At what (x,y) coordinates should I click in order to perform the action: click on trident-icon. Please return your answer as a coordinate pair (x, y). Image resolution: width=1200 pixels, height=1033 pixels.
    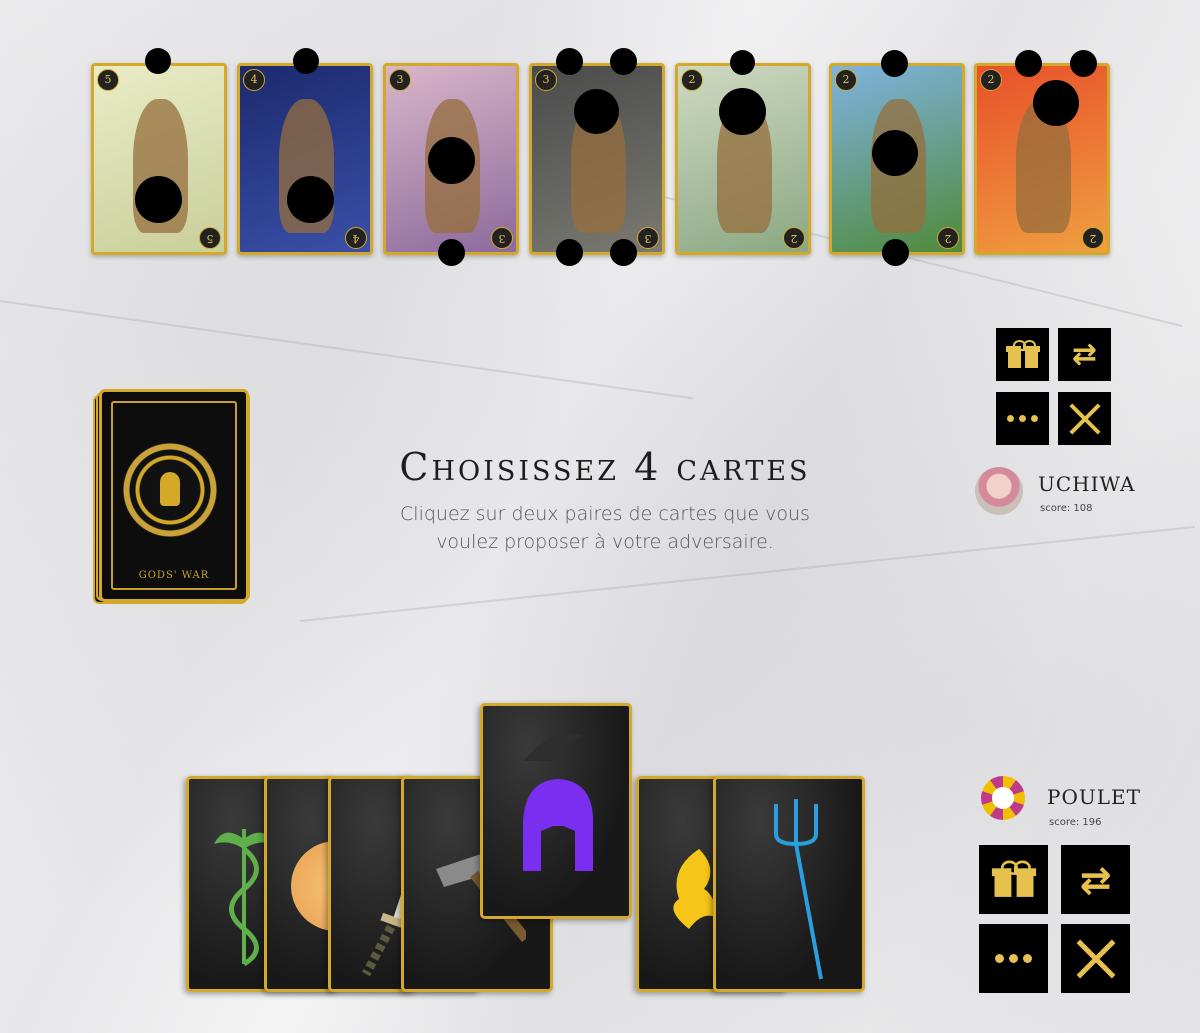
    Looking at the image, I should click on (798, 889).